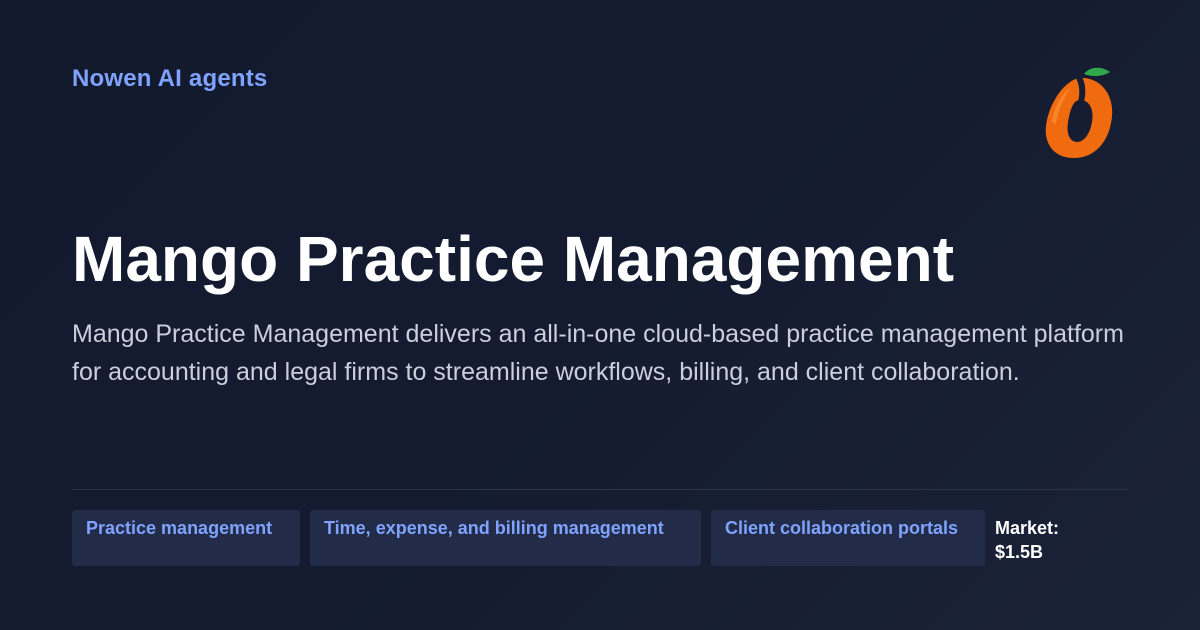  What do you see at coordinates (1060, 540) in the screenshot?
I see `market-size: Market: $1.5B` at bounding box center [1060, 540].